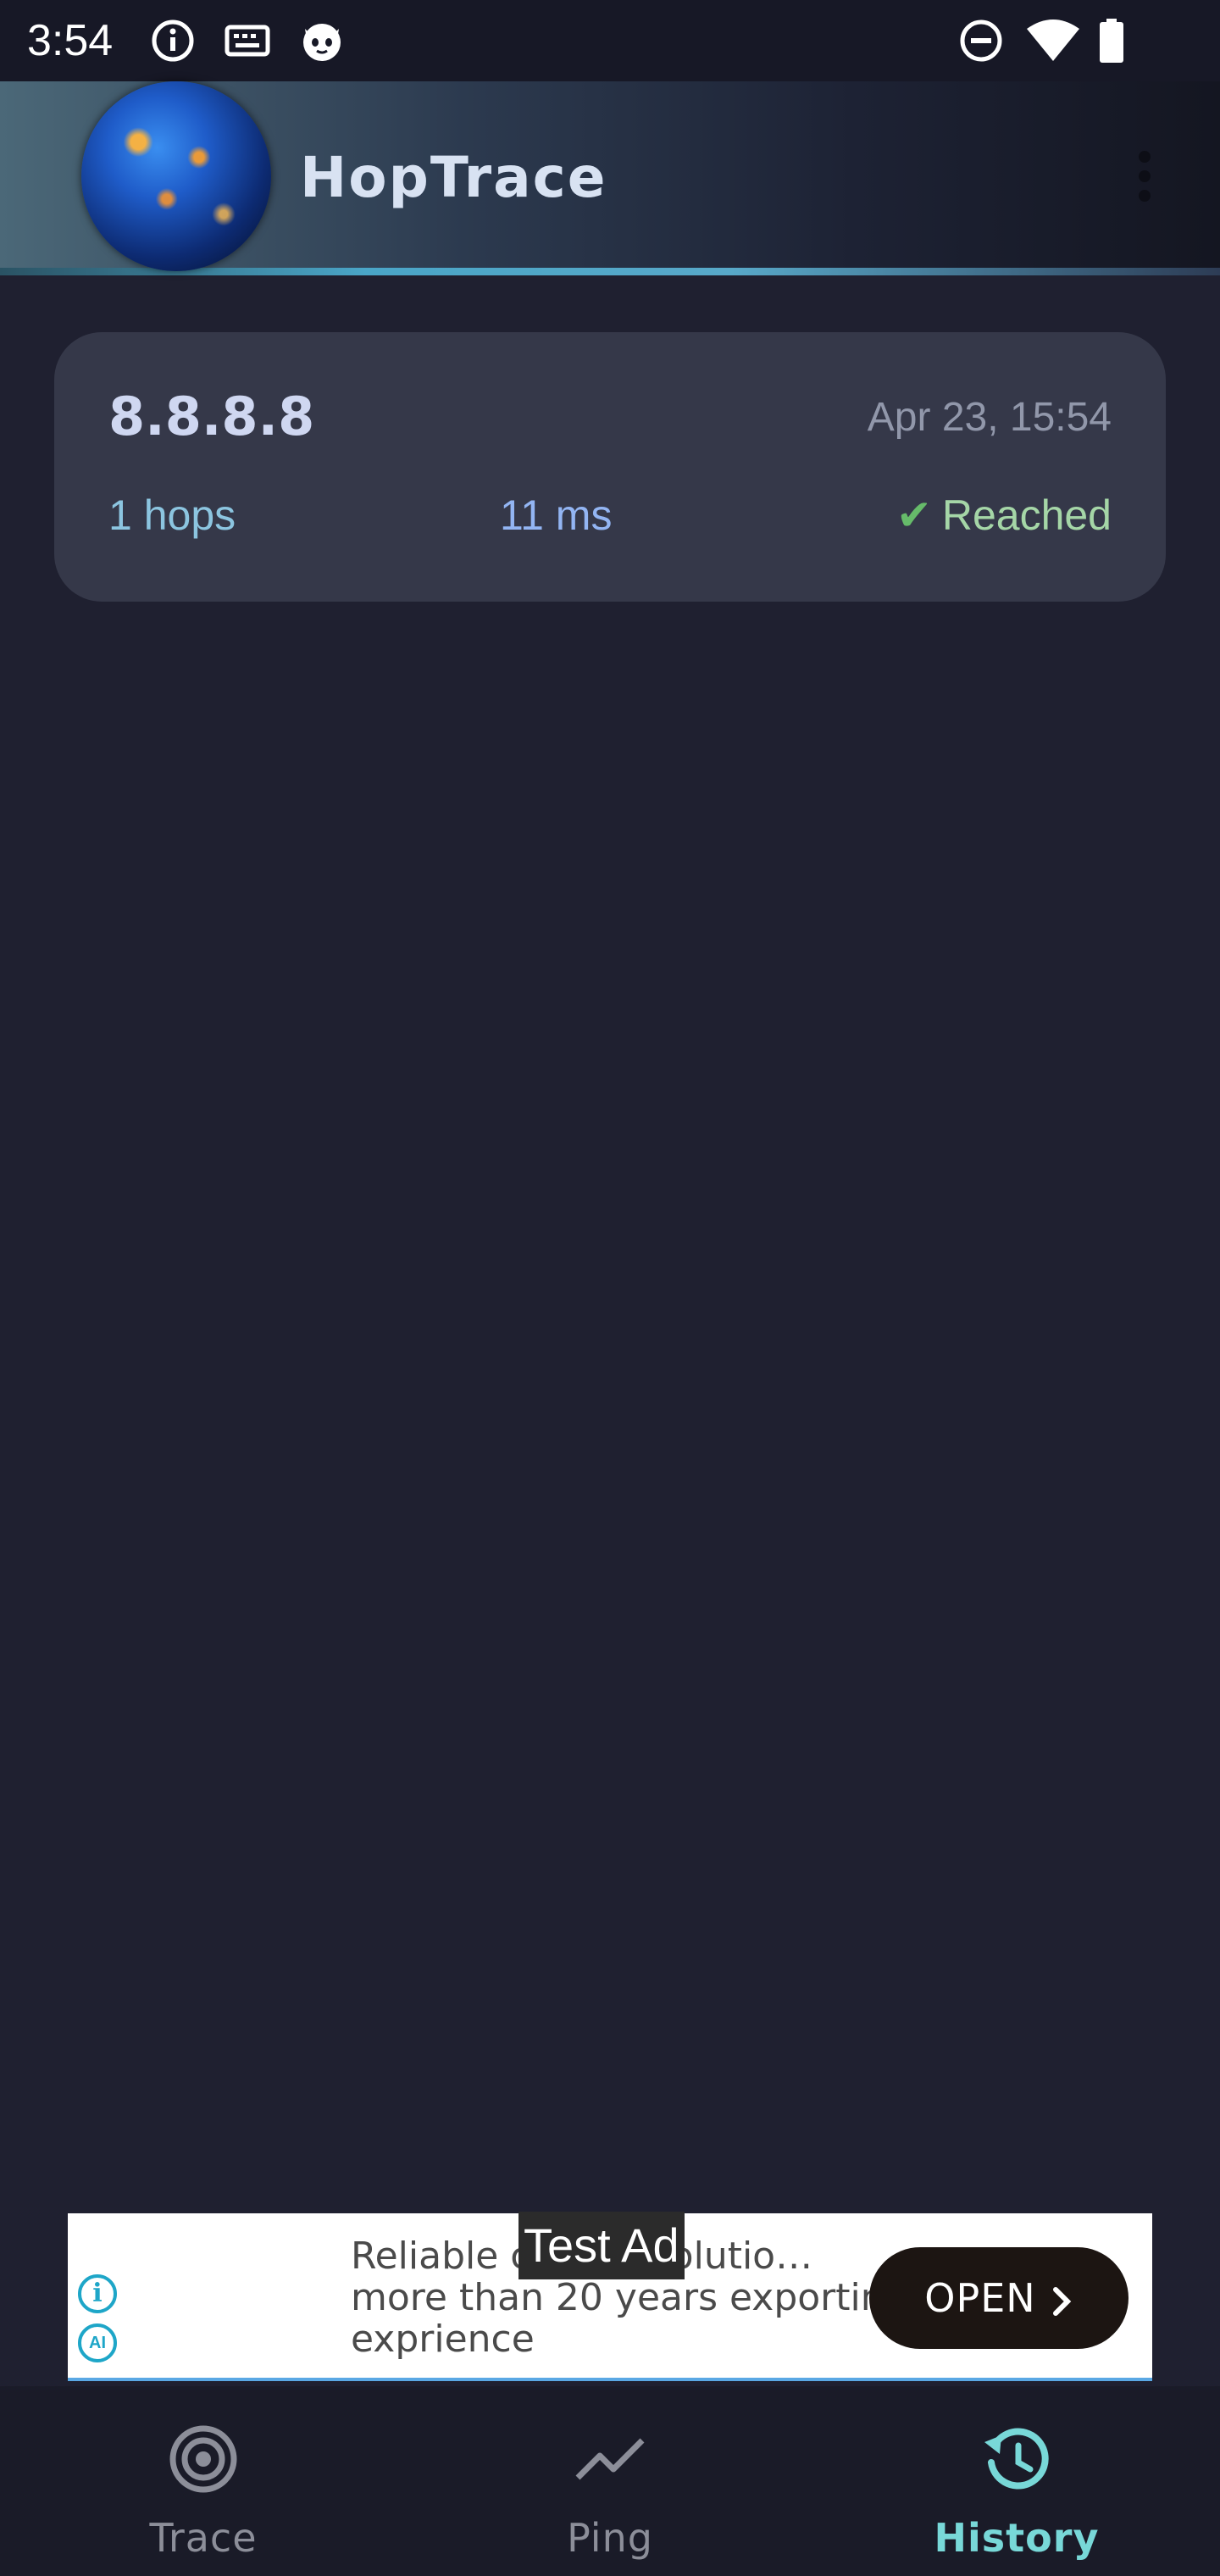 This screenshot has height=2576, width=1220. I want to click on nav-item-history: History, so click(1016, 2481).